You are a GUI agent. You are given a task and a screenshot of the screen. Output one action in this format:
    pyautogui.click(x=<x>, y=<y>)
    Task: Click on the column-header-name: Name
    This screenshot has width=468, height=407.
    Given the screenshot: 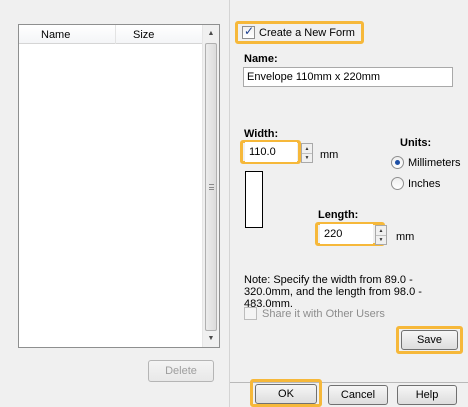 What is the action you would take?
    pyautogui.click(x=55, y=35)
    